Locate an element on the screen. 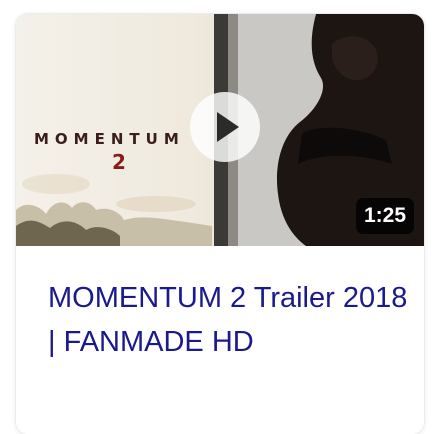 The height and width of the screenshot is (434, 434). duration-badge: 1:25 is located at coordinates (384, 216).